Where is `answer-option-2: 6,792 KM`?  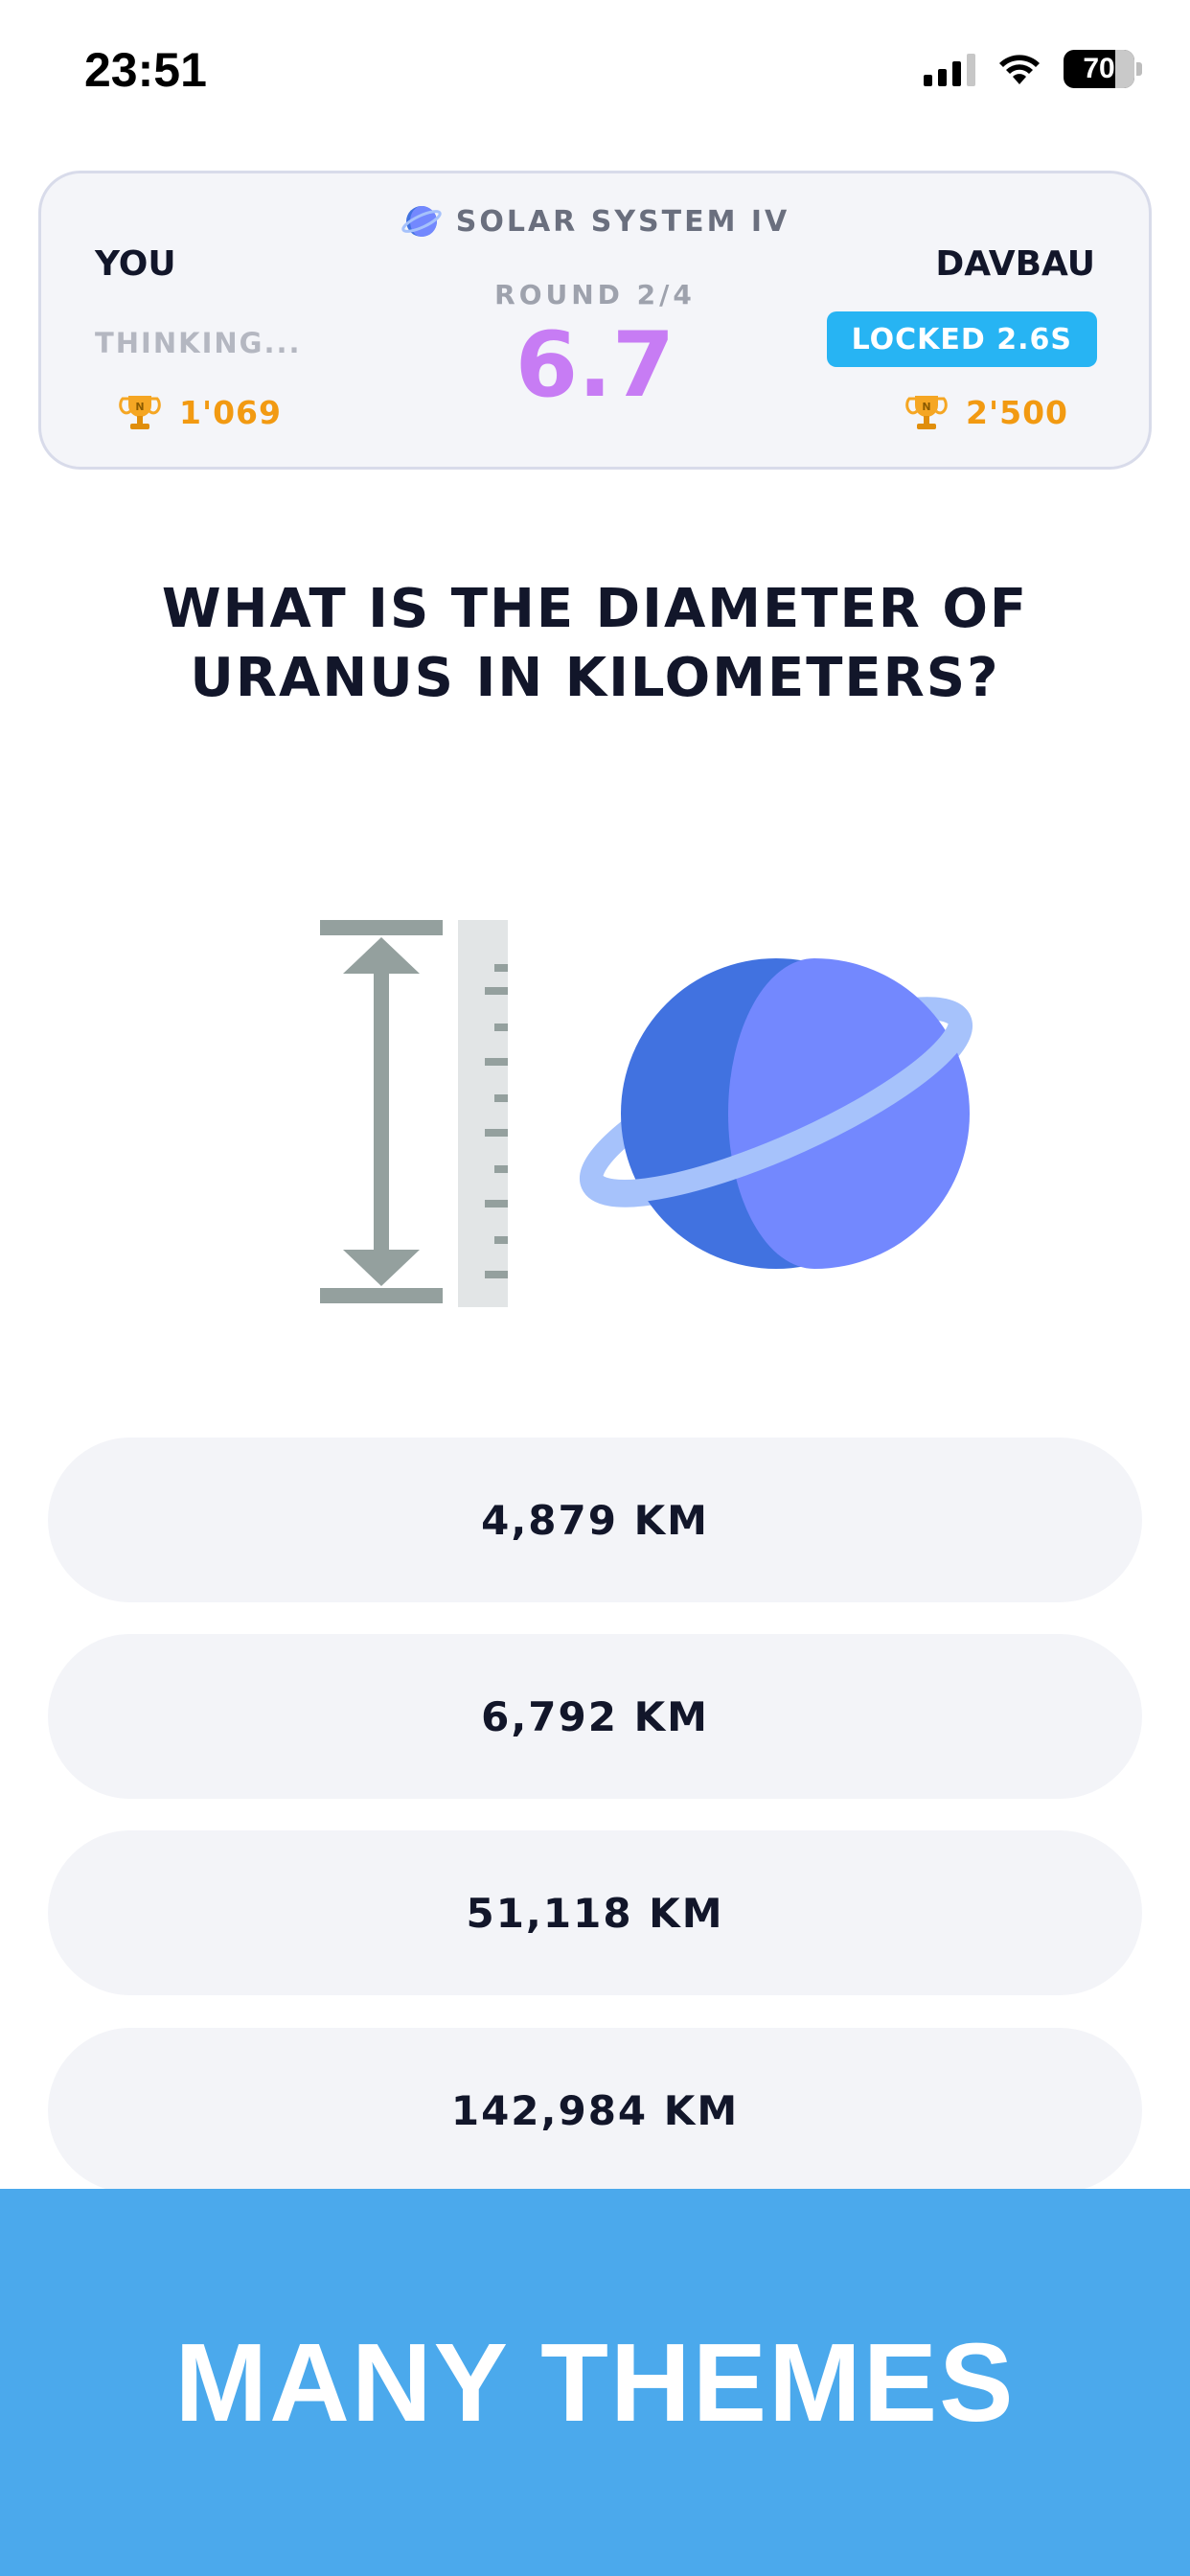 answer-option-2: 6,792 KM is located at coordinates (595, 1716).